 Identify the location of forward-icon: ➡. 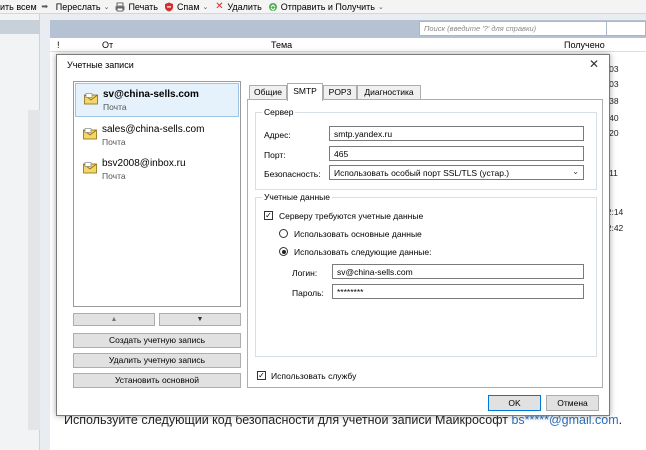
(45, 6).